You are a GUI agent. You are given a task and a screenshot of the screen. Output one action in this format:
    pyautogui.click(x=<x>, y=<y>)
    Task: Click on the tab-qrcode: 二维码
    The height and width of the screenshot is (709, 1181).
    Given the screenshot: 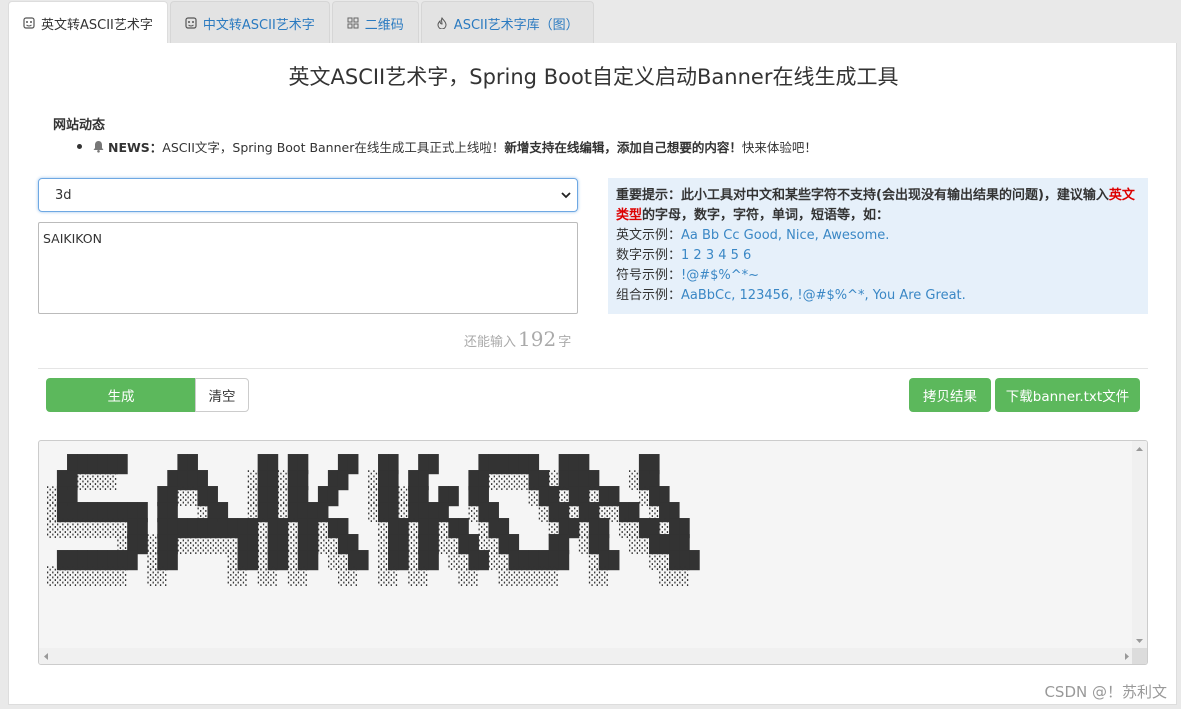 What is the action you would take?
    pyautogui.click(x=375, y=22)
    